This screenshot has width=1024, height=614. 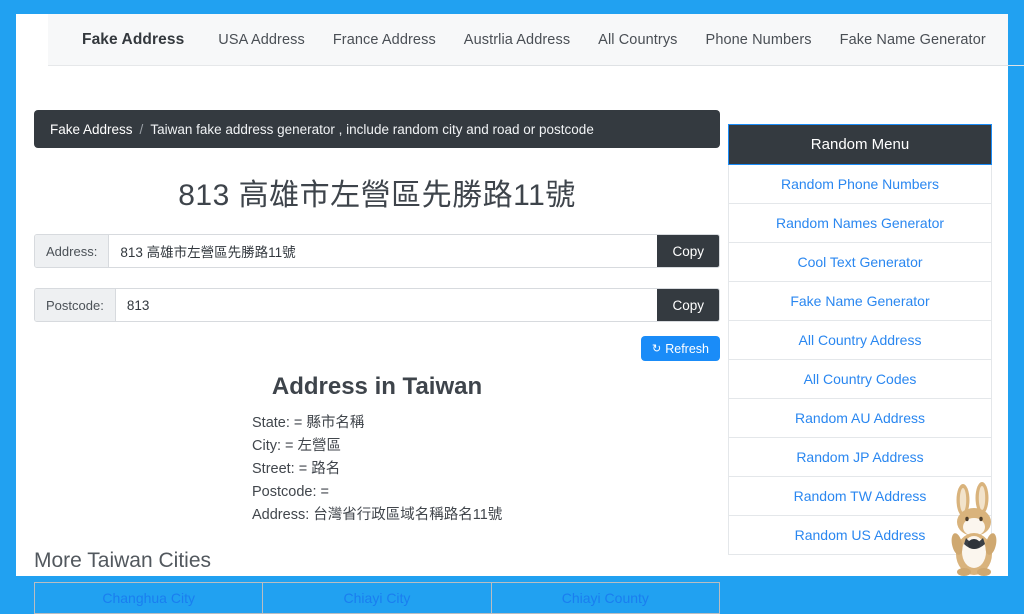 What do you see at coordinates (377, 515) in the screenshot?
I see `detail-line-address: Address: 台灣省行政區域名稱路名11號` at bounding box center [377, 515].